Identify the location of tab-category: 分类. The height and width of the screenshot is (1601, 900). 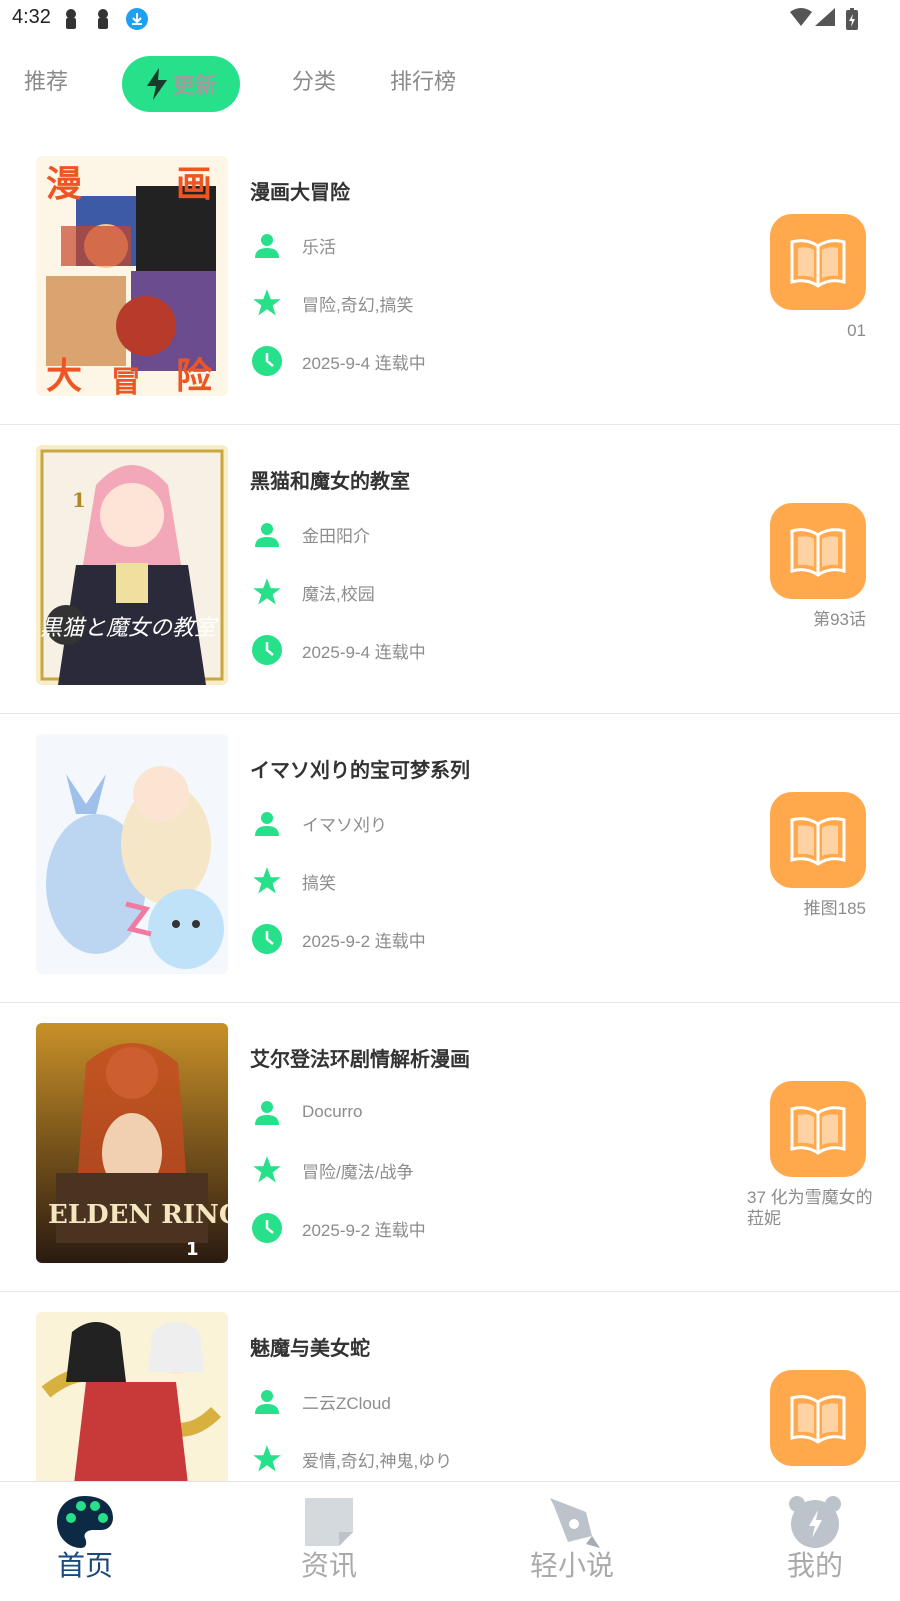
(314, 80).